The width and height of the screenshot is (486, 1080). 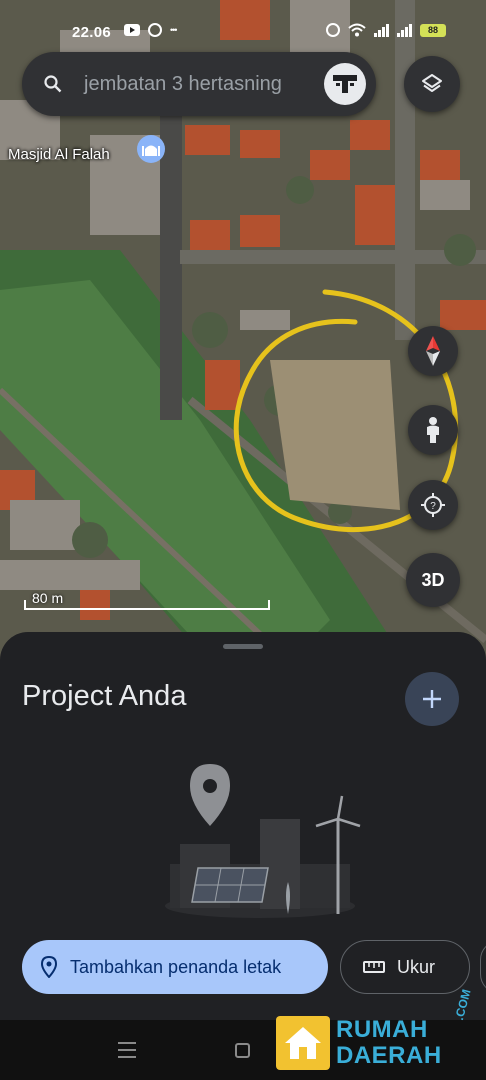 I want to click on compass-button, so click(x=433, y=351).